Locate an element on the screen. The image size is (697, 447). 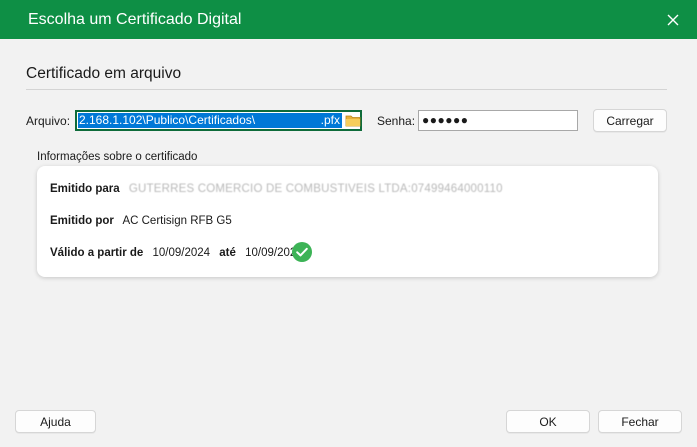
certificate-path-input: 2.168.1.102\Publico\Certificados\ .pfx is located at coordinates (218, 120).